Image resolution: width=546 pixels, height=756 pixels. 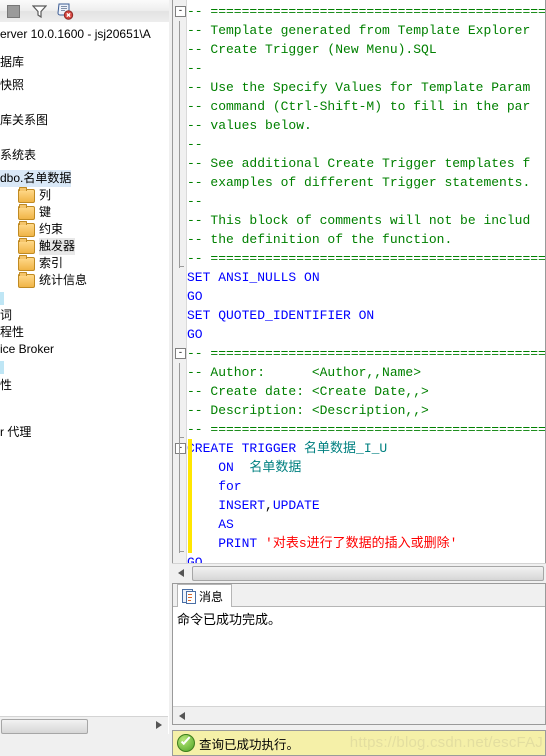 What do you see at coordinates (12, 85) in the screenshot?
I see `tree-item: 快照` at bounding box center [12, 85].